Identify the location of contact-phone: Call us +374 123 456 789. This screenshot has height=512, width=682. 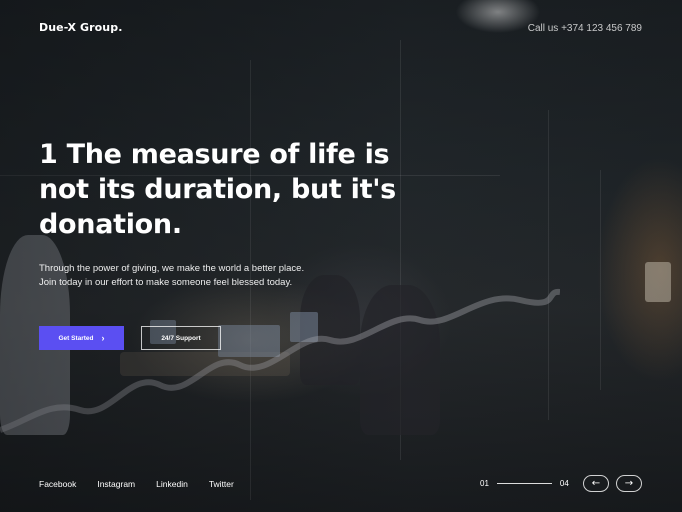
(585, 28).